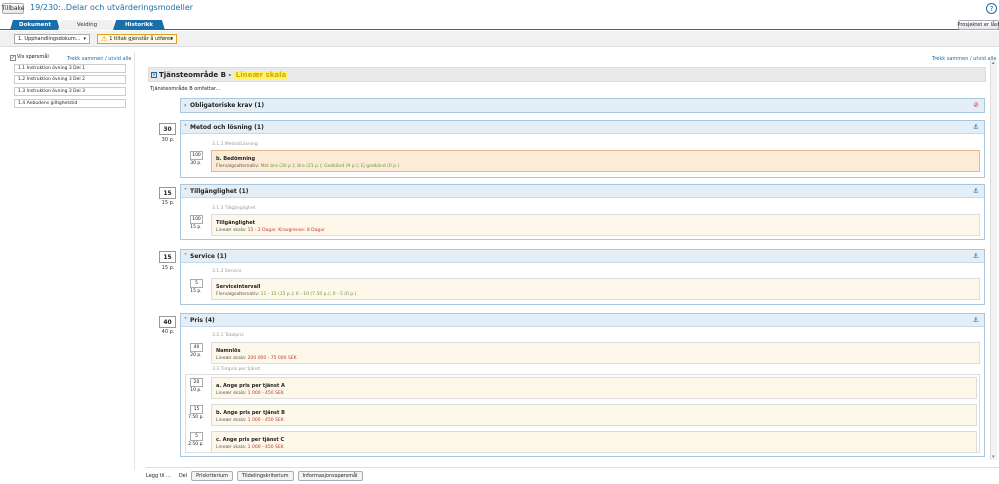 The width and height of the screenshot is (999, 484). What do you see at coordinates (196, 417) in the screenshot?
I see `card-points: 7.50 p.` at bounding box center [196, 417].